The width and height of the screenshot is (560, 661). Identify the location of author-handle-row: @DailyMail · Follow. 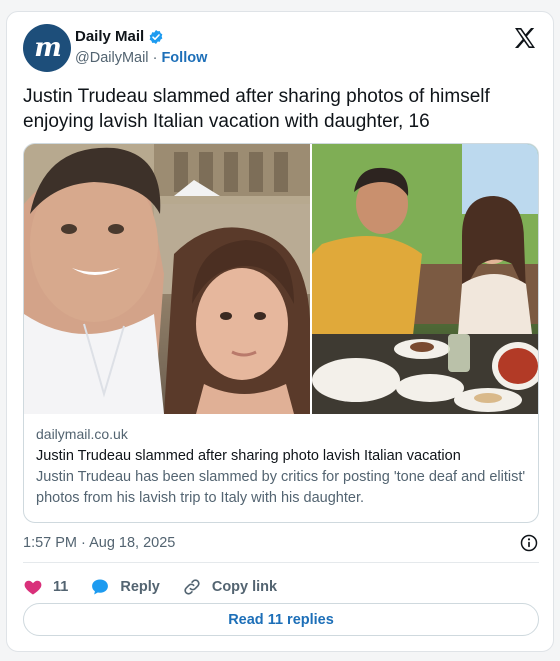
(141, 58).